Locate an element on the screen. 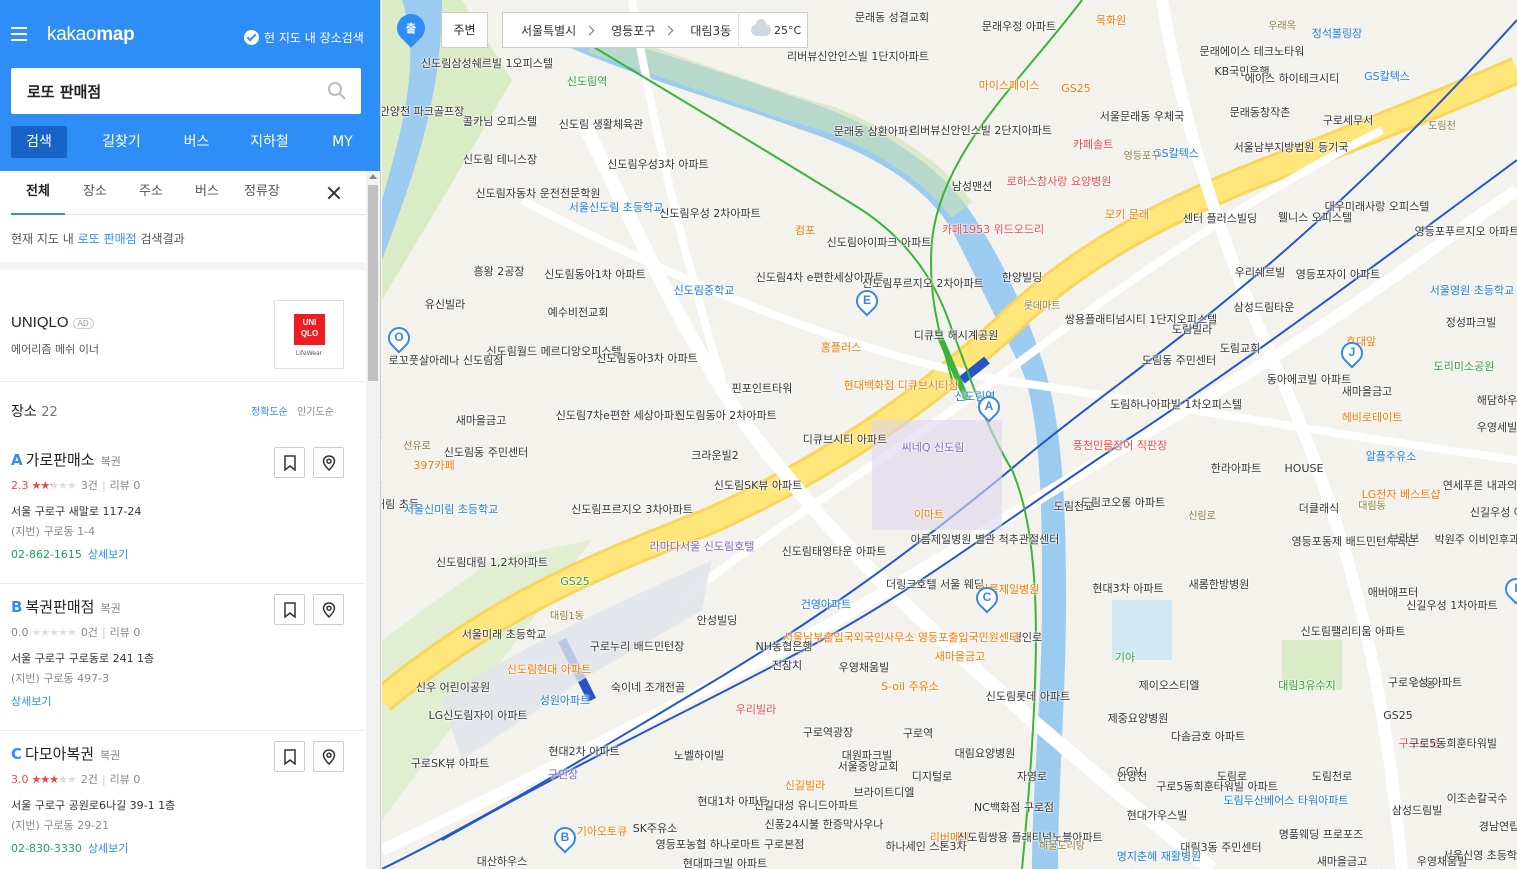  map-label: 영등포농협 하나로마트 구로본점 is located at coordinates (730, 844).